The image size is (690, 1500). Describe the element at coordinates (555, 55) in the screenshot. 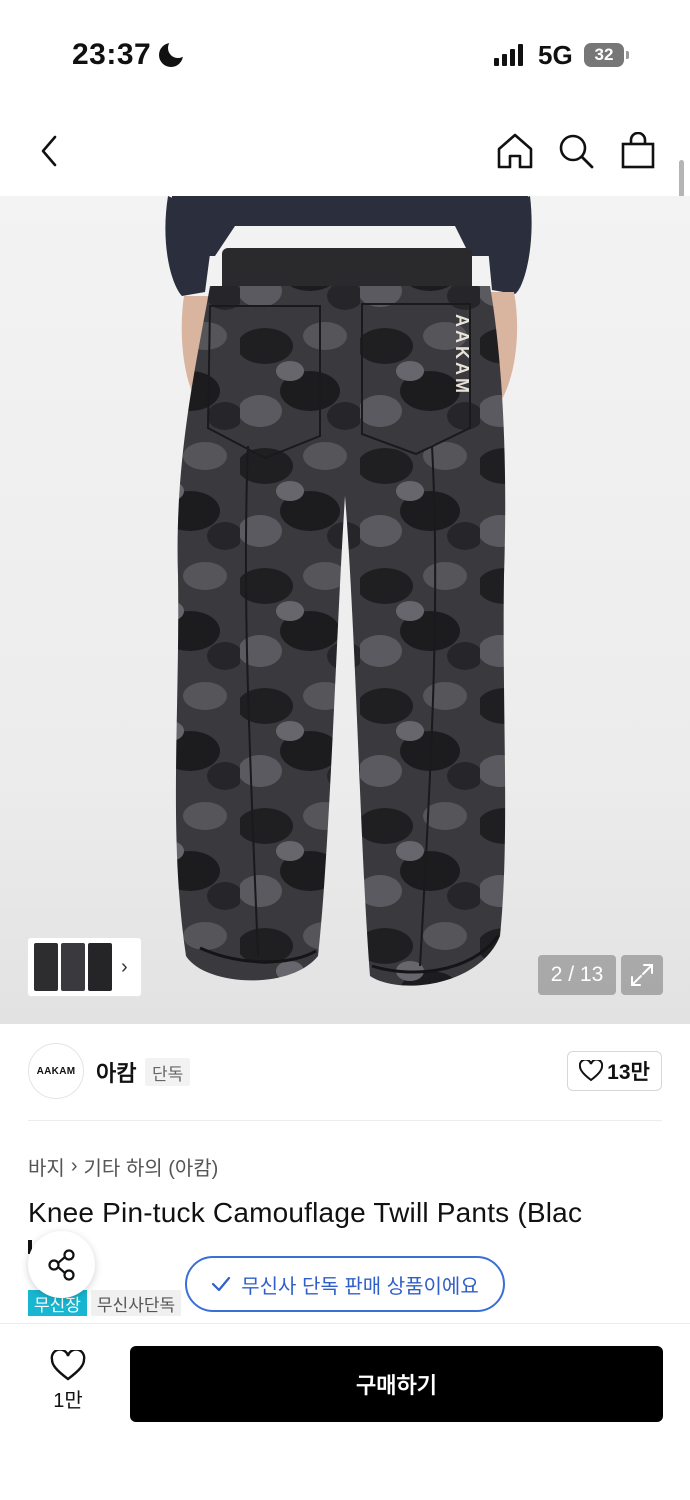

I see `network-label: 5G` at that location.